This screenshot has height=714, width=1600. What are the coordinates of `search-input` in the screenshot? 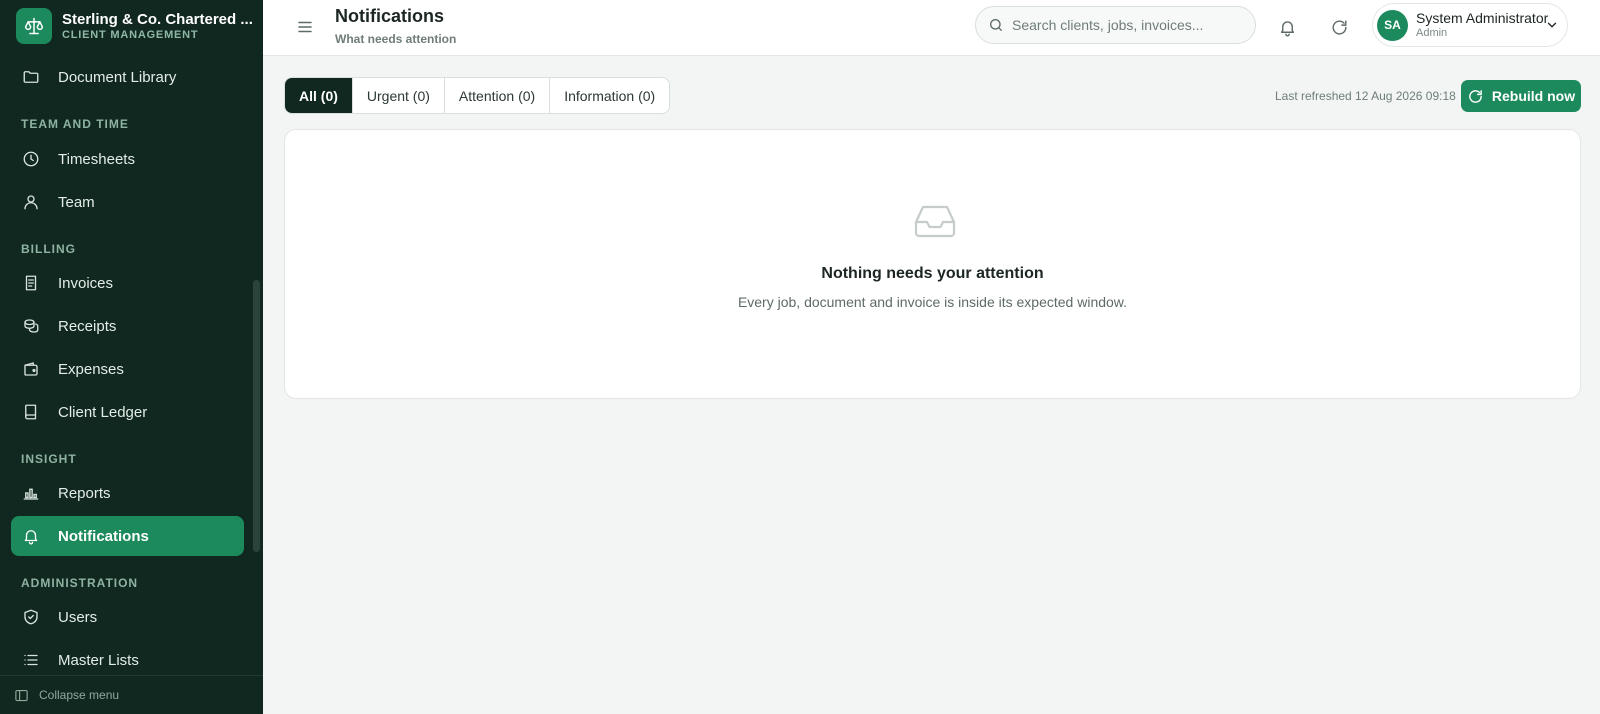 It's located at (1127, 25).